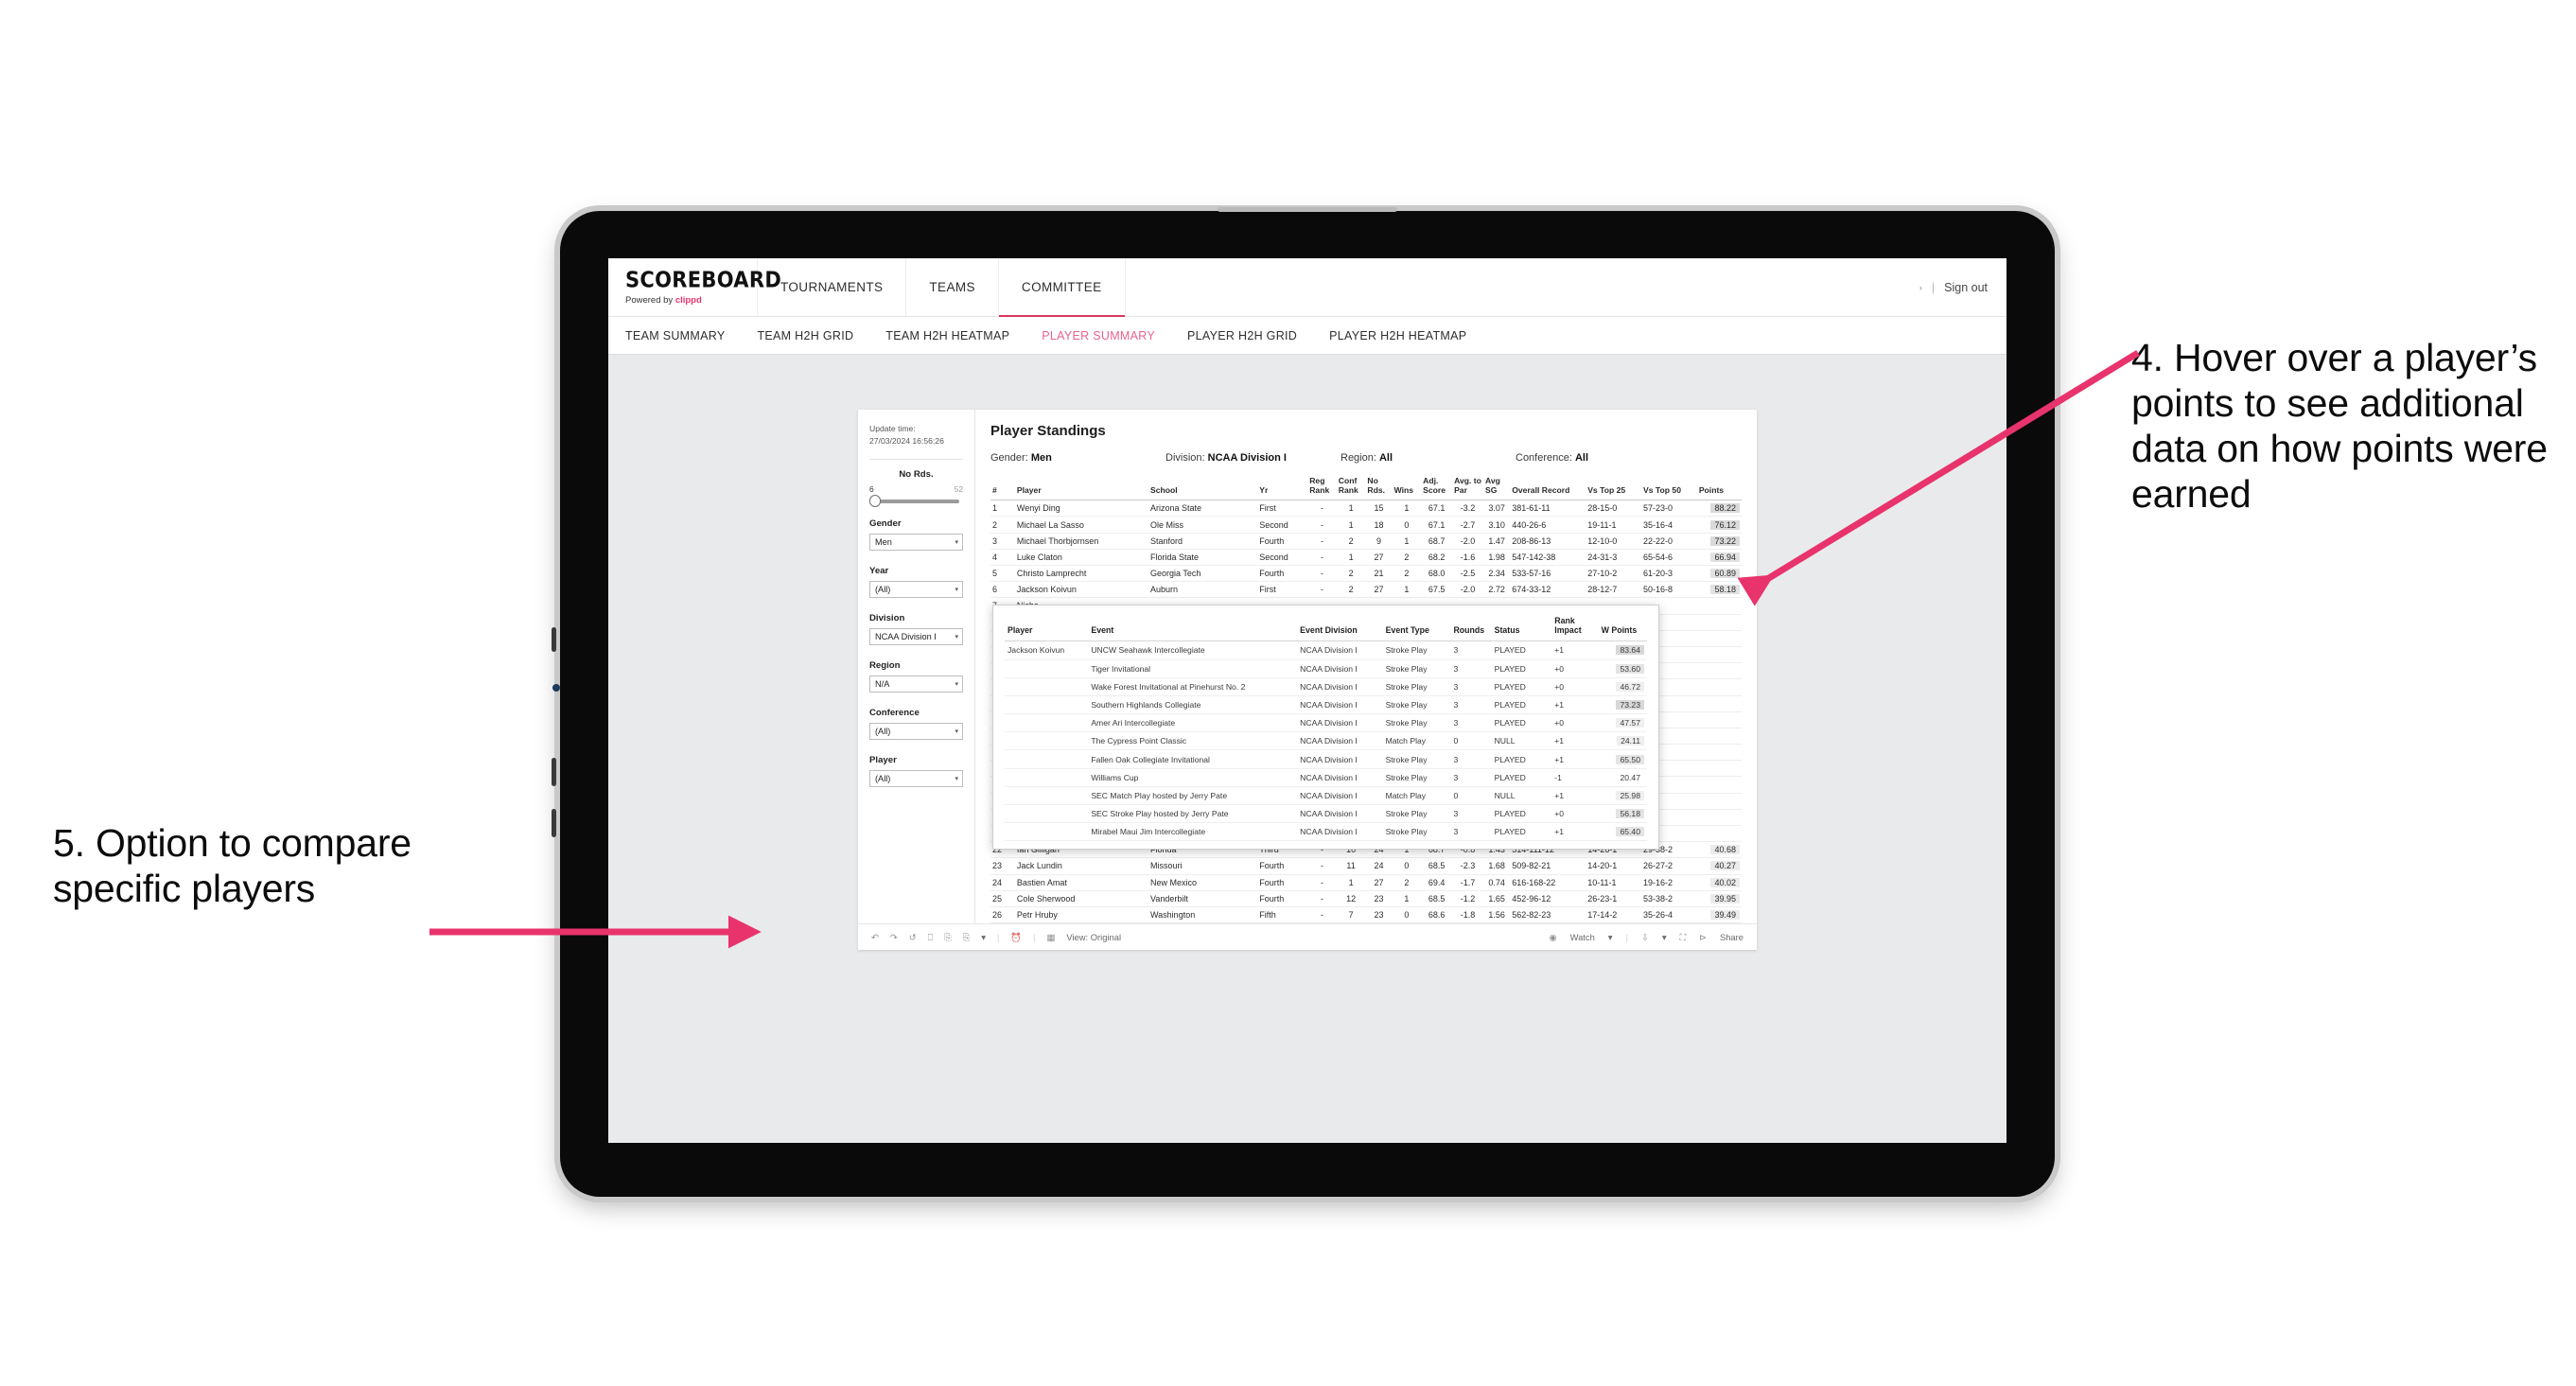 Image resolution: width=2576 pixels, height=1386 pixels. What do you see at coordinates (1468, 488) in the screenshot?
I see `col-avg-to-par: Avg. to Par` at bounding box center [1468, 488].